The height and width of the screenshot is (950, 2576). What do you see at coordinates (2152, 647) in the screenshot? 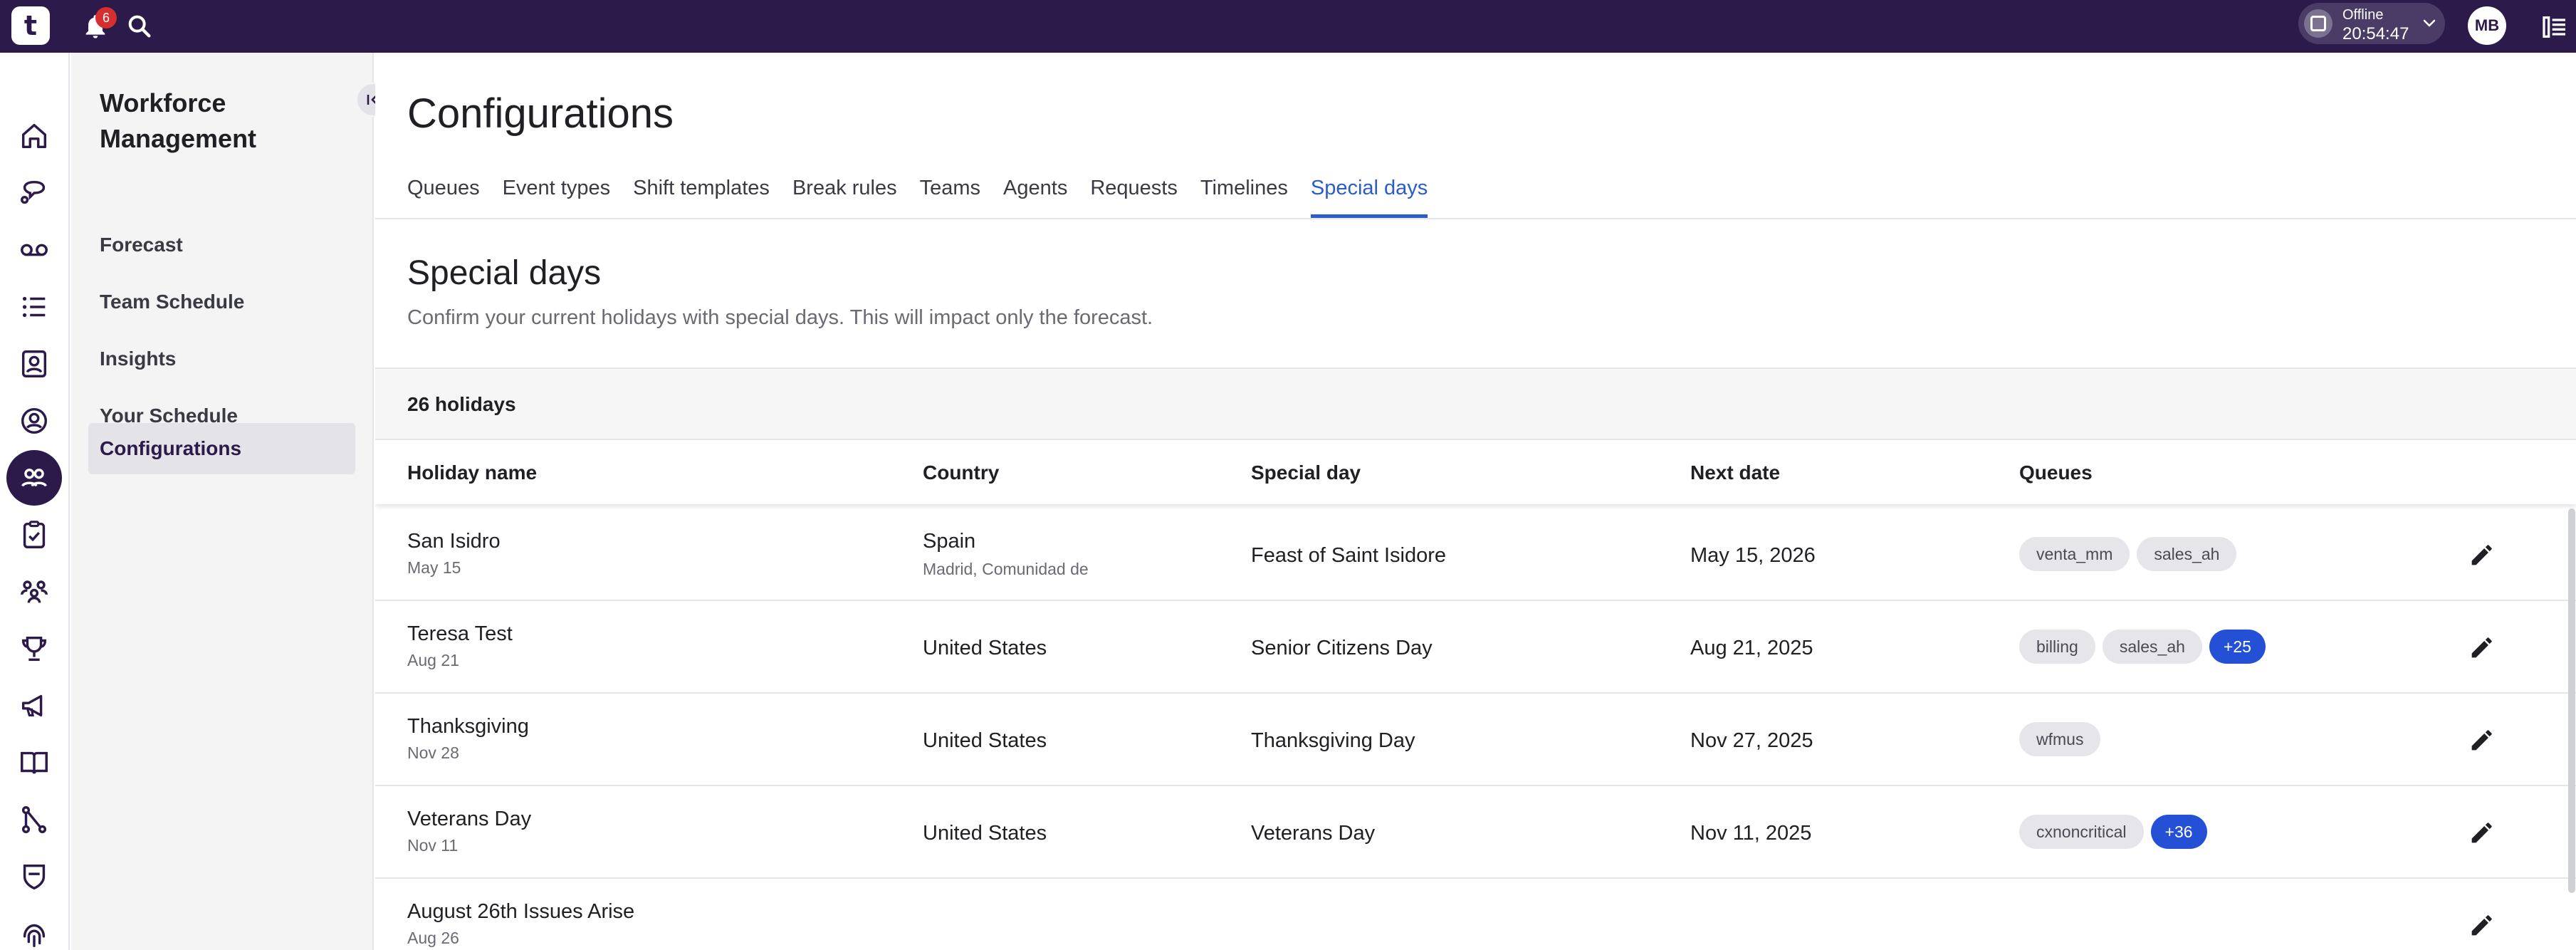
I see `queue-chip: sales_ah` at bounding box center [2152, 647].